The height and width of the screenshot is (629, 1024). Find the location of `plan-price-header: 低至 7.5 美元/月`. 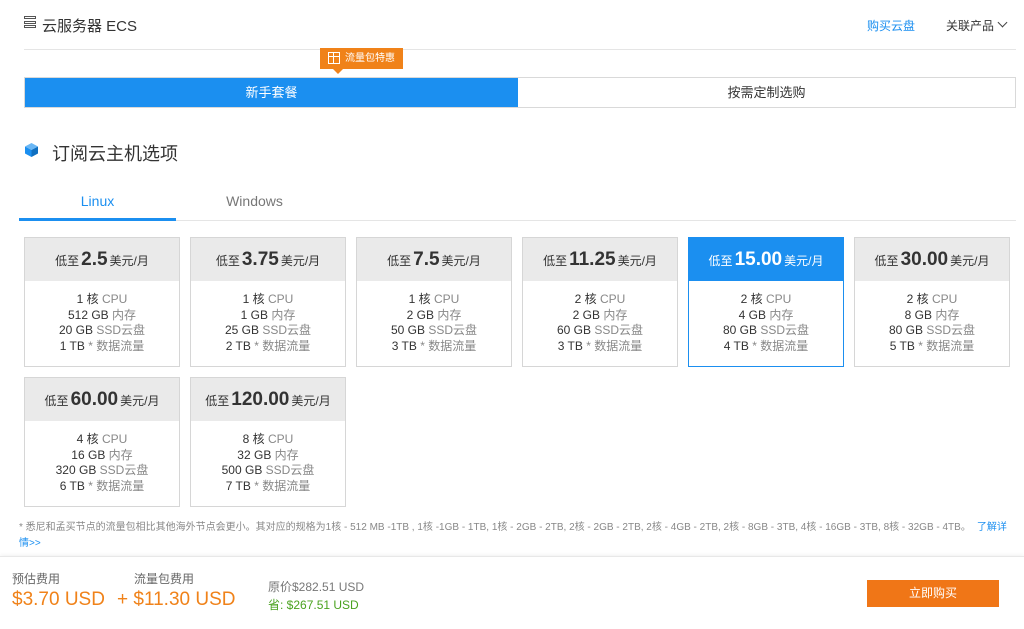

plan-price-header: 低至 7.5 美元/月 is located at coordinates (434, 259).